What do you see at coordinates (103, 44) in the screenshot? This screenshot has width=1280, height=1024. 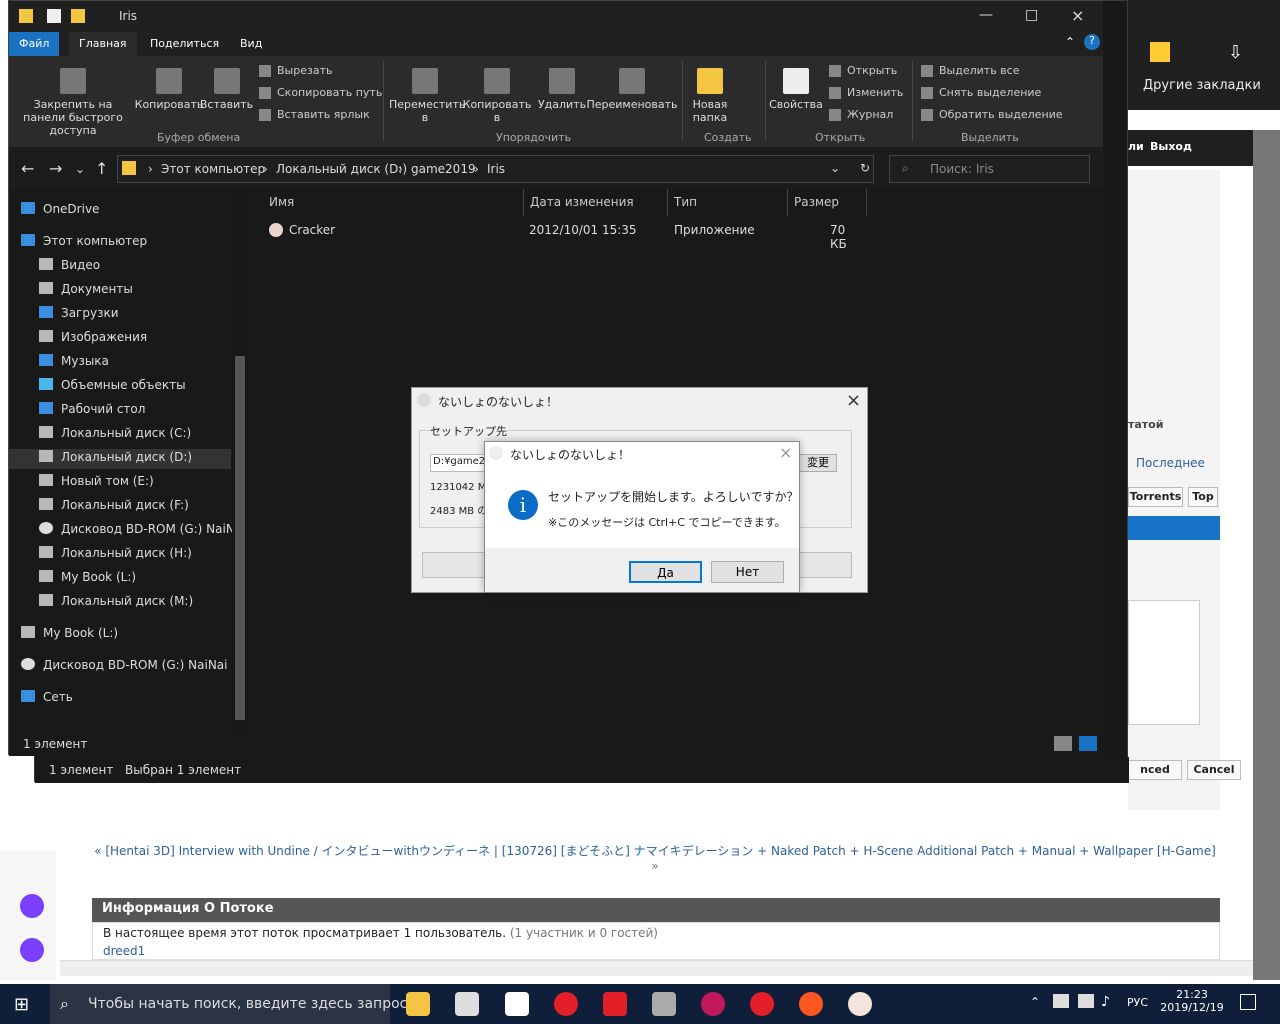 I see `tab-home: Главная` at bounding box center [103, 44].